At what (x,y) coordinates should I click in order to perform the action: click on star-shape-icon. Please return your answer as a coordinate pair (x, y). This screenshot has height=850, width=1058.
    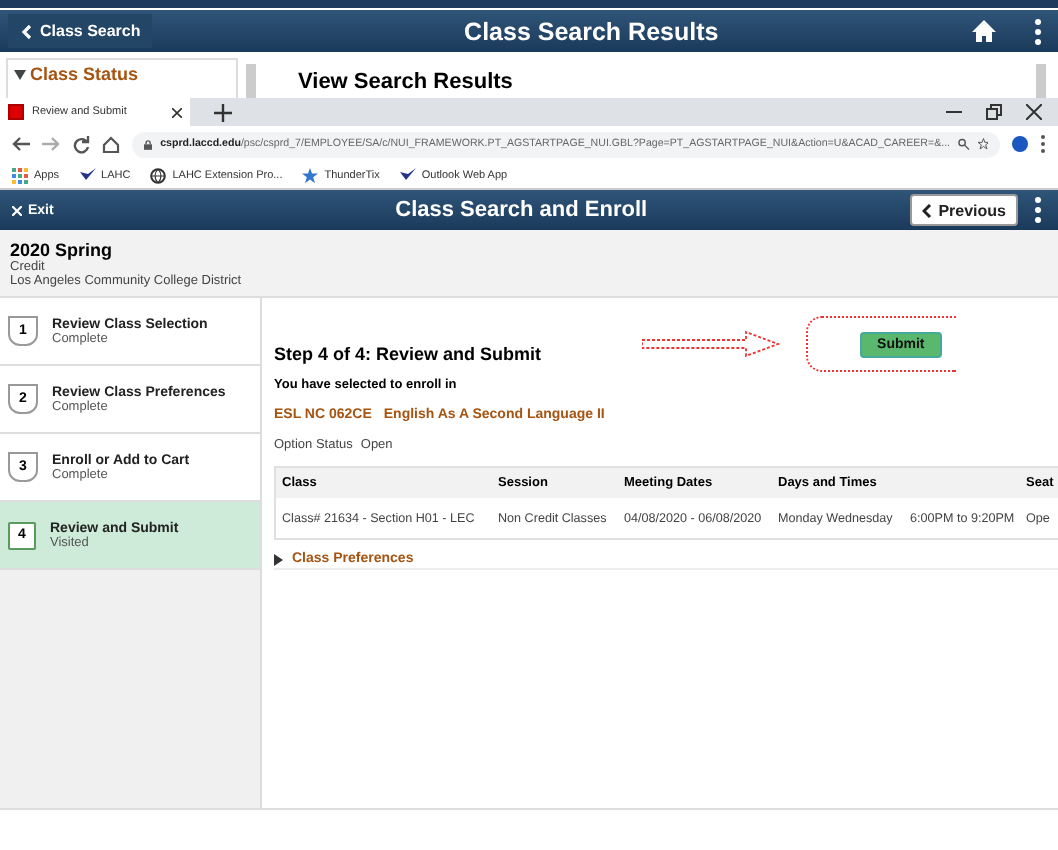
    Looking at the image, I should click on (310, 175).